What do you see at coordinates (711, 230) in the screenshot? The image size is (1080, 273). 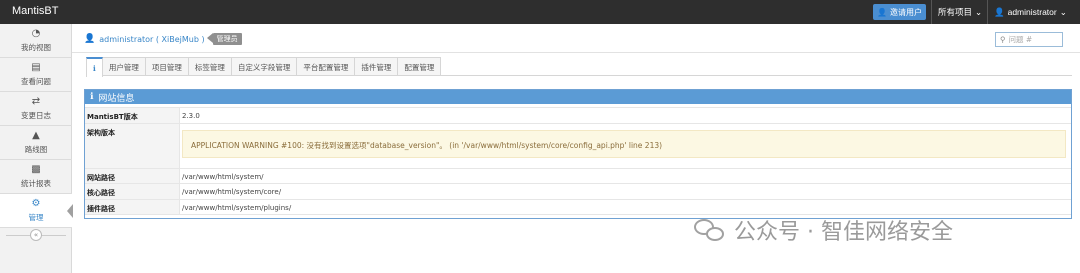 I see `wechat-icon` at bounding box center [711, 230].